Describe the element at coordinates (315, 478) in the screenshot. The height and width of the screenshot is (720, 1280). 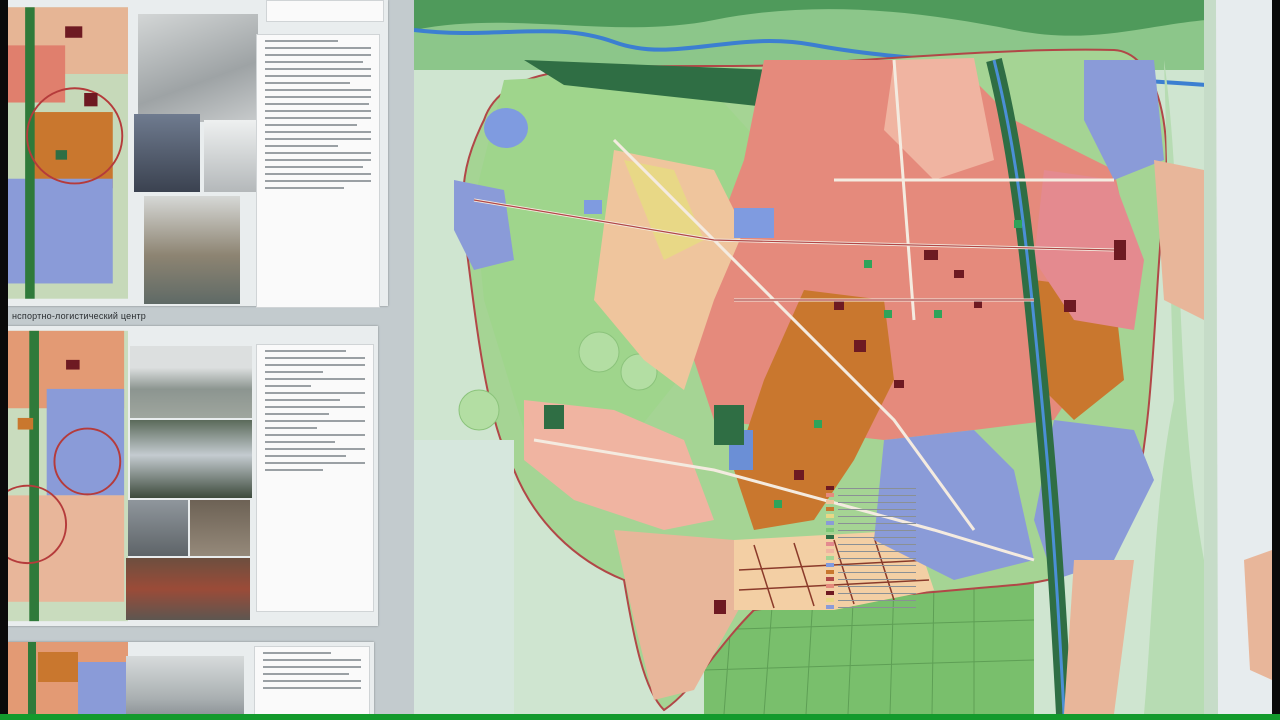
I see `poster-middle-table-panel` at that location.